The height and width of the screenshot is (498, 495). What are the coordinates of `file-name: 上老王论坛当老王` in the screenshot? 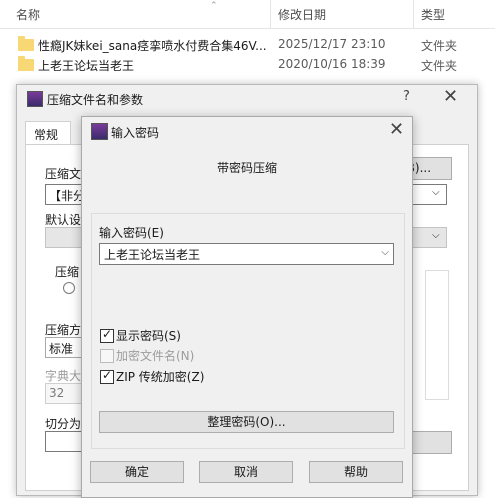 It's located at (86, 66).